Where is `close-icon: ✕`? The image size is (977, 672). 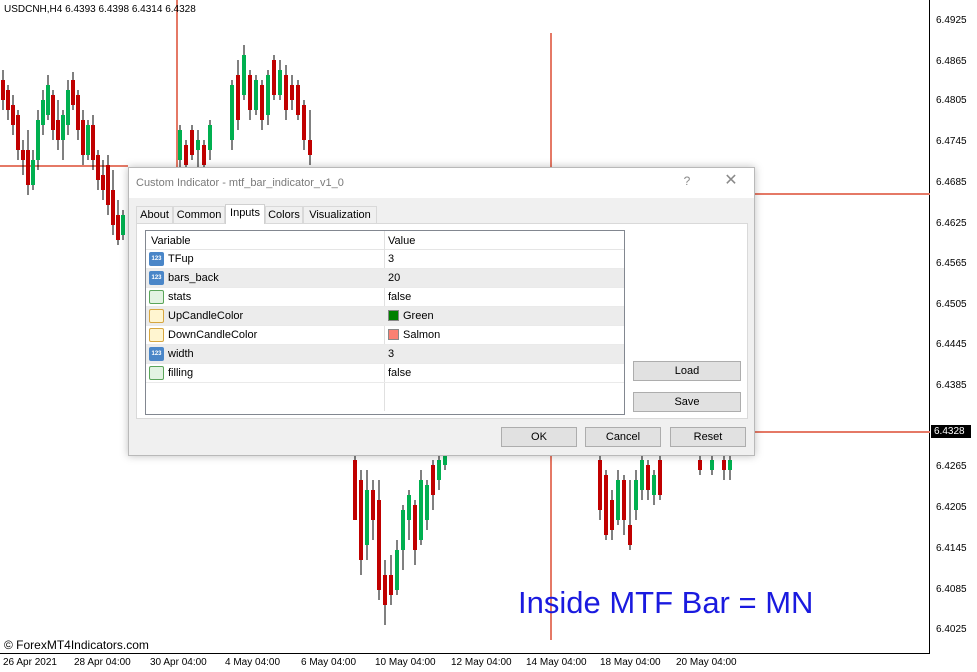
close-icon: ✕ is located at coordinates (731, 182).